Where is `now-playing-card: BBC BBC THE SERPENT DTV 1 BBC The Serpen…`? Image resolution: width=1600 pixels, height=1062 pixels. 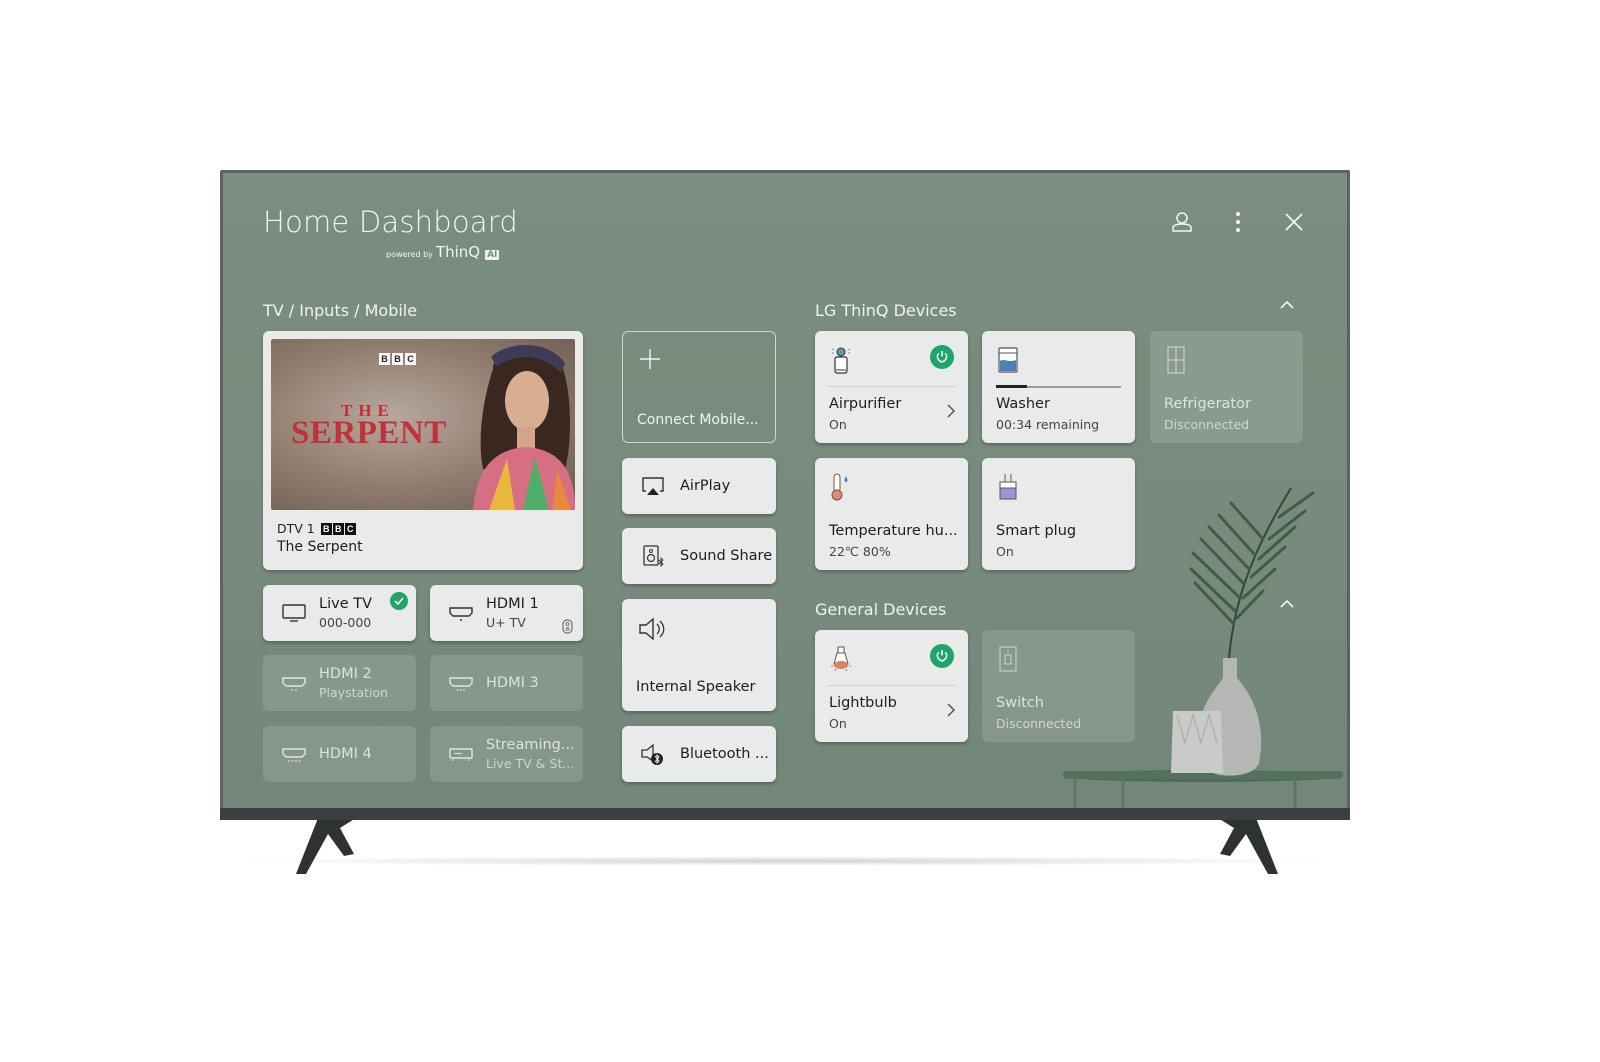 now-playing-card: BBC BBC THE SERPENT DTV 1 BBC The Serpen… is located at coordinates (423, 450).